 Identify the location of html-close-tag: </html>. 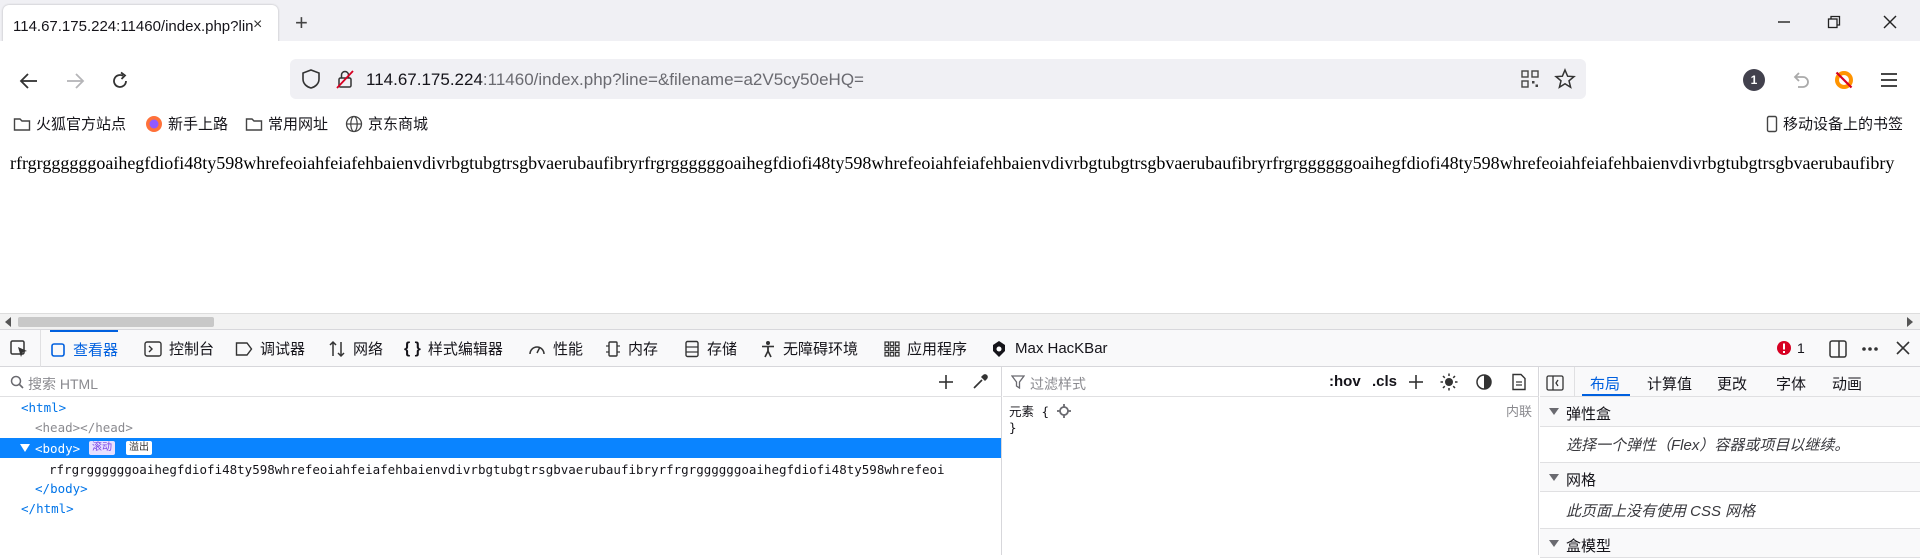
(47, 508).